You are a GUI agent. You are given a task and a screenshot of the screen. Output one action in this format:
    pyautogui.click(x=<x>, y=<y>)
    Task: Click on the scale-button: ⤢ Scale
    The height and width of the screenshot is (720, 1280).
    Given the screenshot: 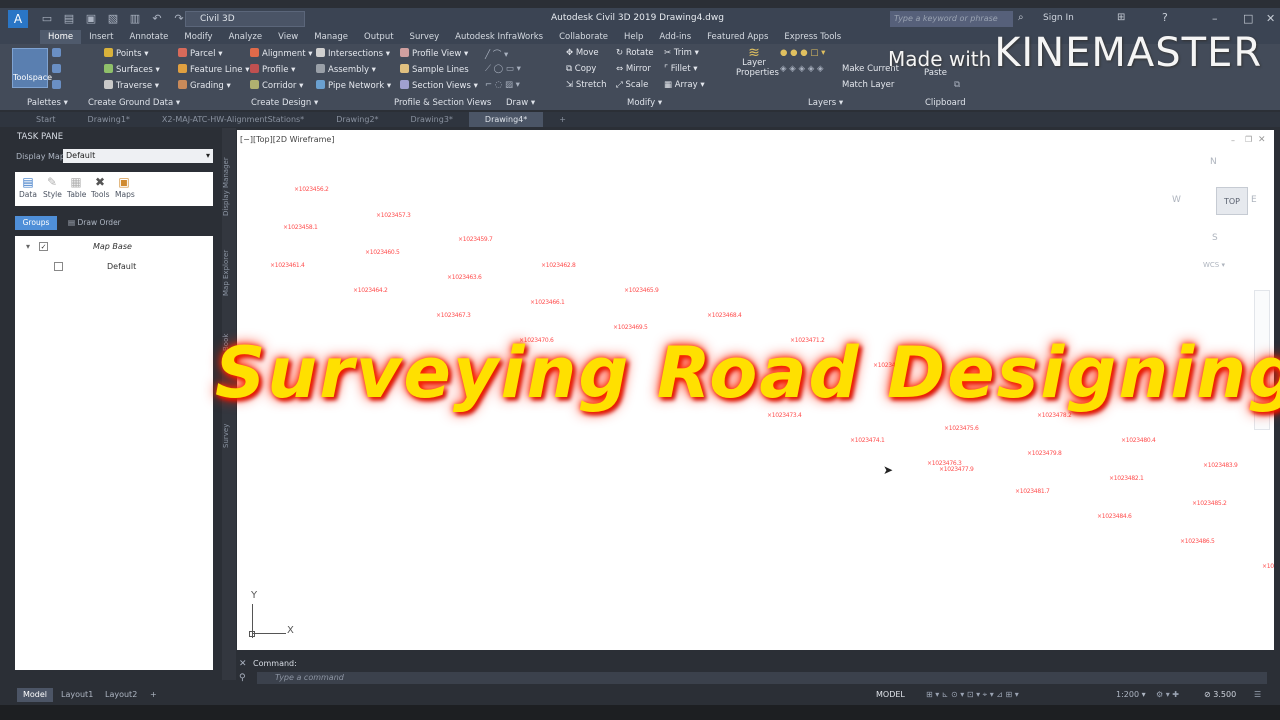 What is the action you would take?
    pyautogui.click(x=632, y=85)
    